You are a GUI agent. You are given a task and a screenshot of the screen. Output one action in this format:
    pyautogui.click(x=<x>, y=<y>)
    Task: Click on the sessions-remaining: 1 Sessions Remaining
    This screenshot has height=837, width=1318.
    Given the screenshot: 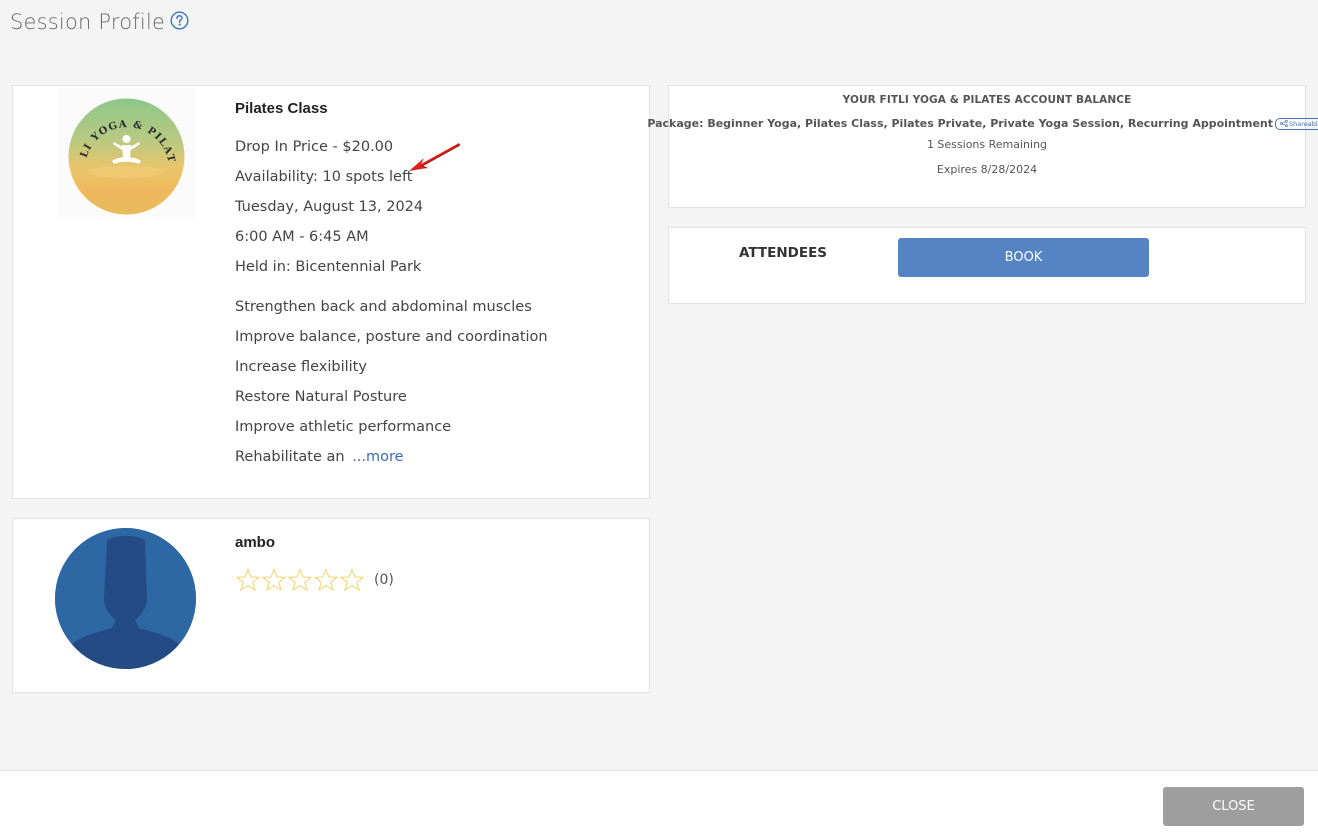 What is the action you would take?
    pyautogui.click(x=987, y=144)
    